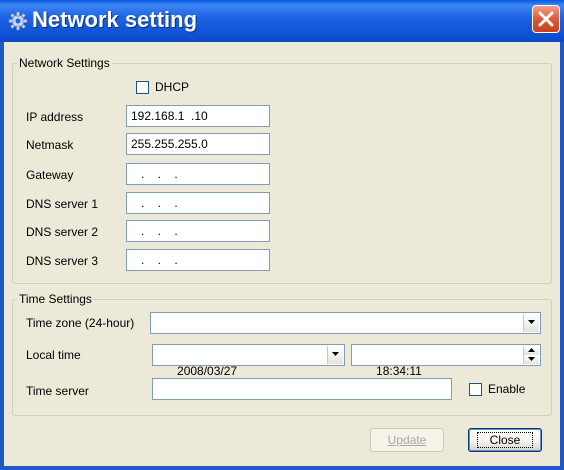  Describe the element at coordinates (172, 87) in the screenshot. I see `dhcp-label: DHCP` at that location.